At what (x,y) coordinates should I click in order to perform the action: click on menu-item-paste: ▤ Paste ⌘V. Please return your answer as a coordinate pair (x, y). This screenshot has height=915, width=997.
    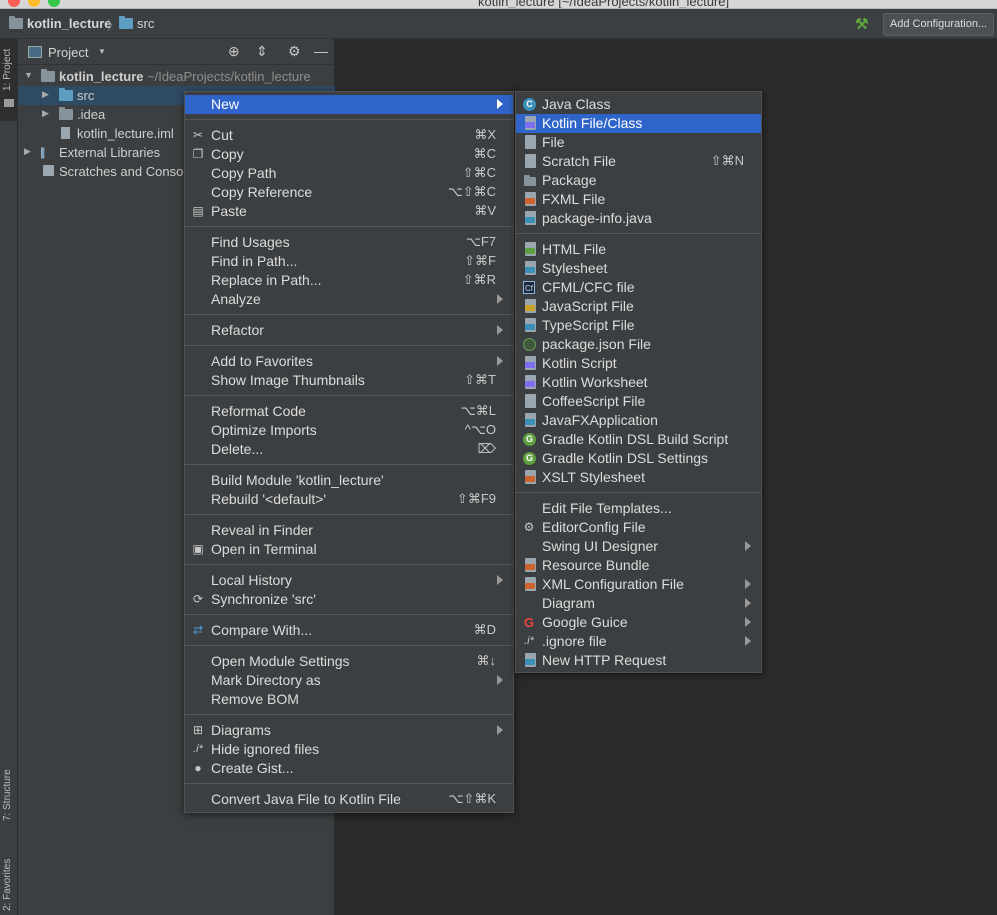
    Looking at the image, I should click on (349, 211).